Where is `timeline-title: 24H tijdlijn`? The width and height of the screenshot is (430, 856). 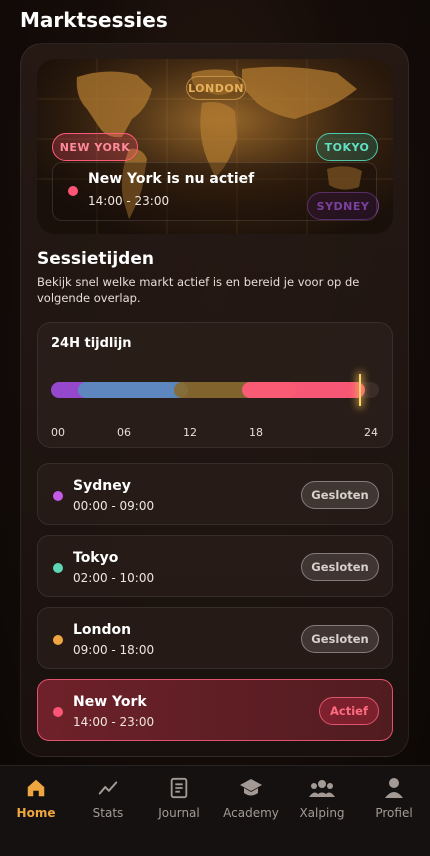
timeline-title: 24H tijdlijn is located at coordinates (91, 343).